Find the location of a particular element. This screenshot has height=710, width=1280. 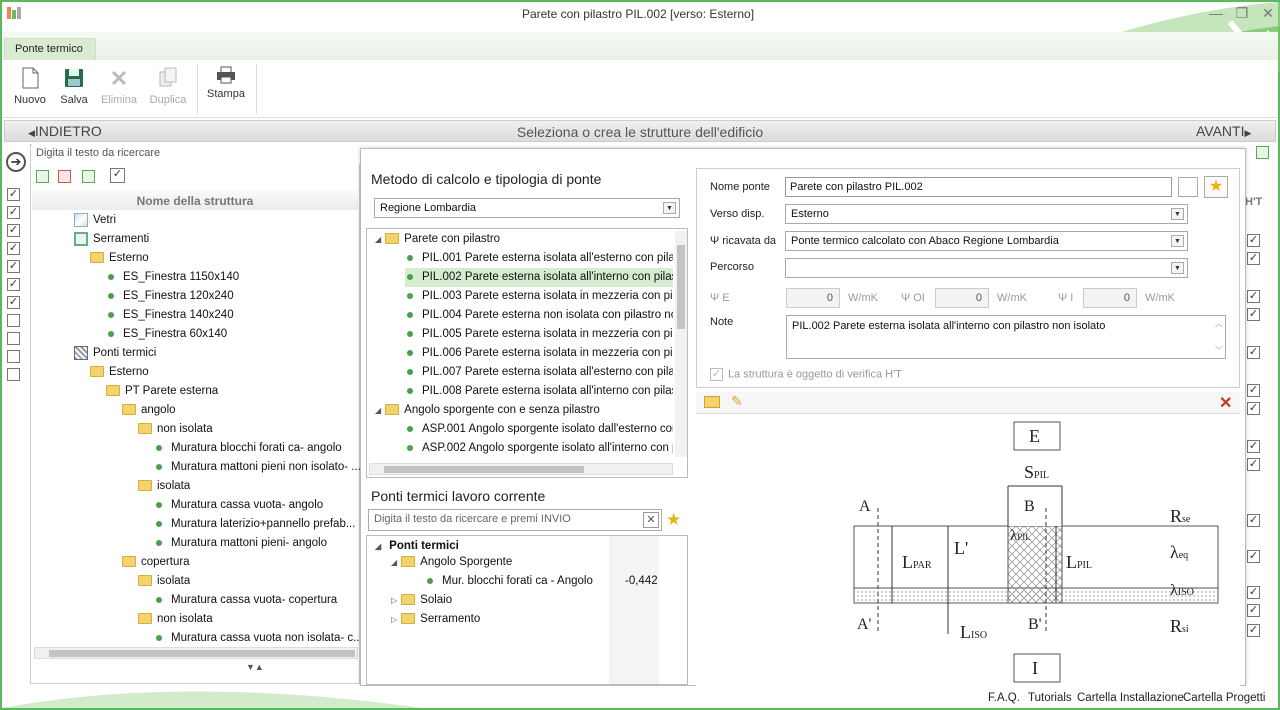

method-vscrollbar is located at coordinates (681, 344).